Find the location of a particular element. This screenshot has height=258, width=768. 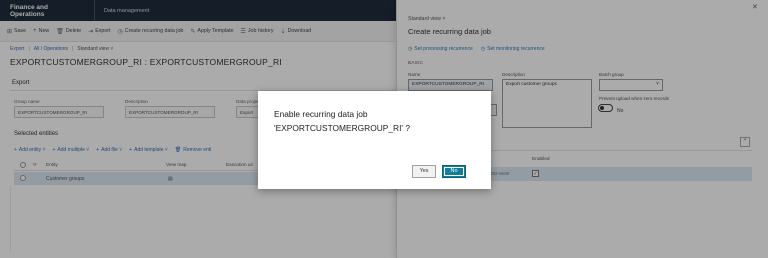

dialog-message-line2: 'EXPORTCUSTOMERGROUP_RI' ? is located at coordinates (342, 128).